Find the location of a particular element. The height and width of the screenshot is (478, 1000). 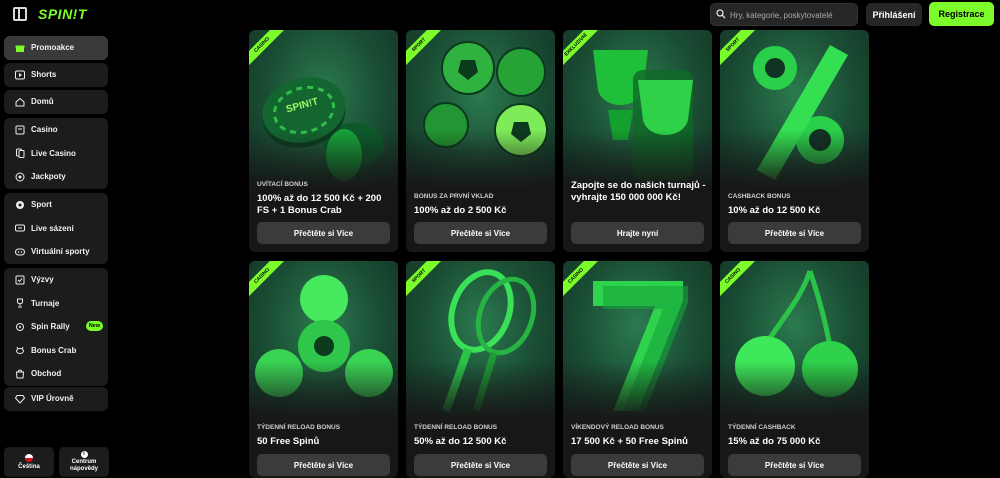

home-icon is located at coordinates (20, 102).